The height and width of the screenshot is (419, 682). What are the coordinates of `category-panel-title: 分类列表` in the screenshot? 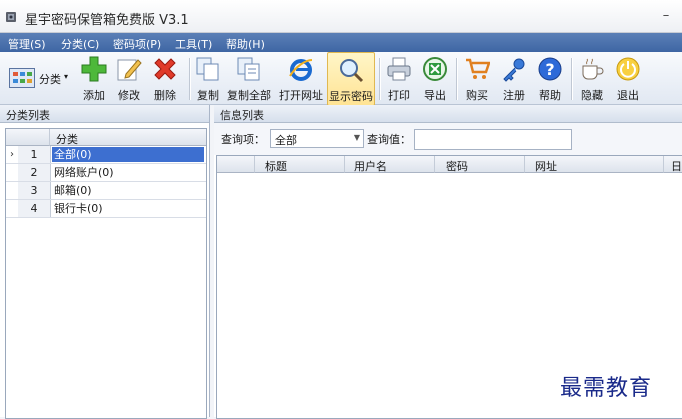 It's located at (28, 115).